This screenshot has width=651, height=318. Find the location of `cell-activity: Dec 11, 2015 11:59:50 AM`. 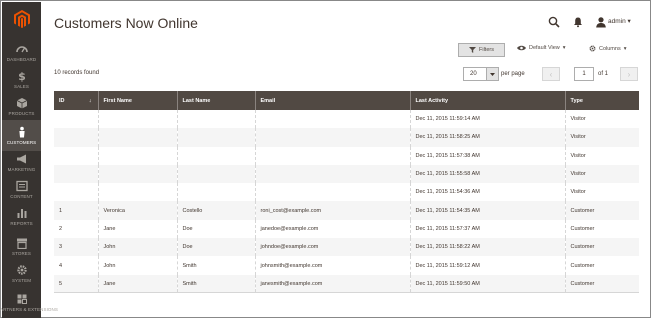

cell-activity: Dec 11, 2015 11:59:50 AM is located at coordinates (487, 284).